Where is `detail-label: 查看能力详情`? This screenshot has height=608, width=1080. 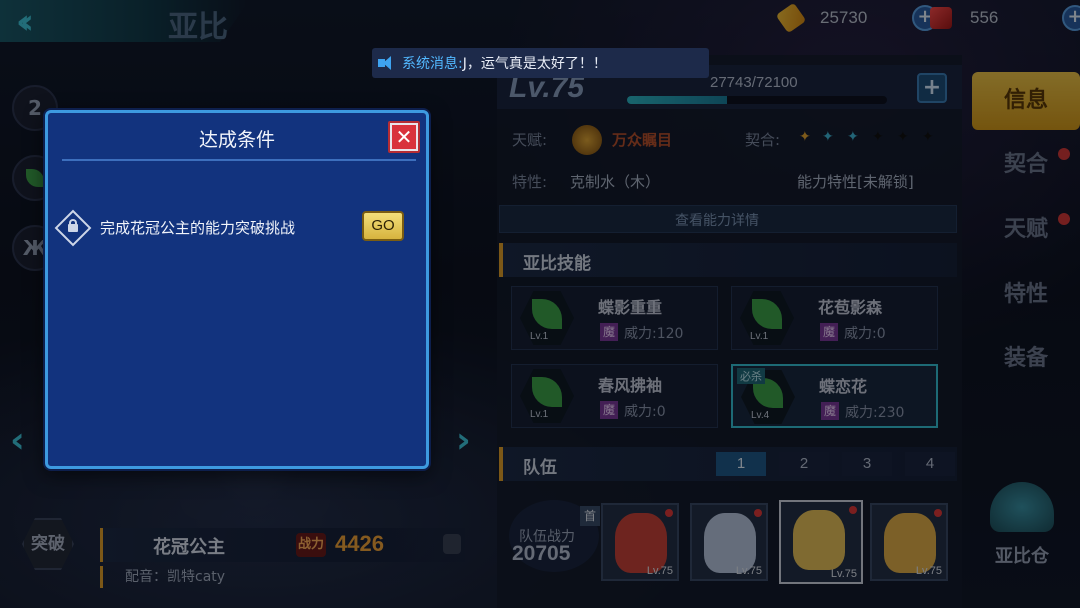
detail-label: 查看能力详情 is located at coordinates (717, 221).